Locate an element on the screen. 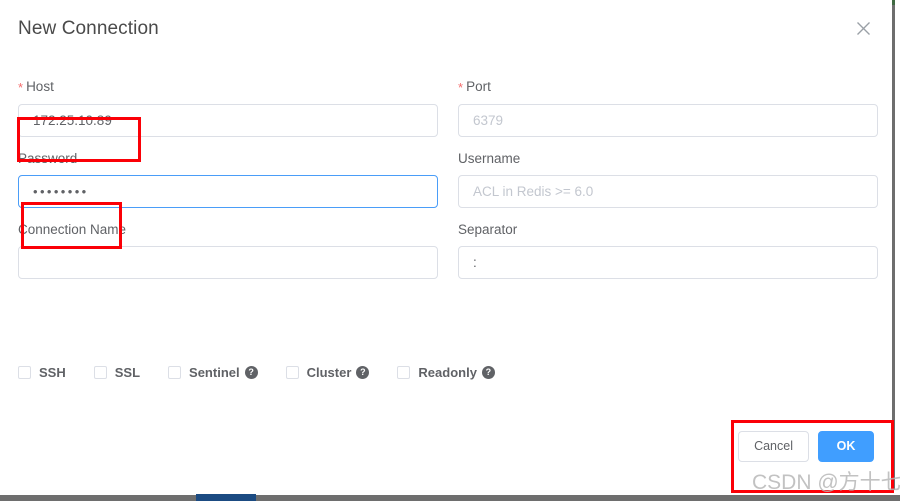 This screenshot has width=900, height=501. close-icon is located at coordinates (863, 28).